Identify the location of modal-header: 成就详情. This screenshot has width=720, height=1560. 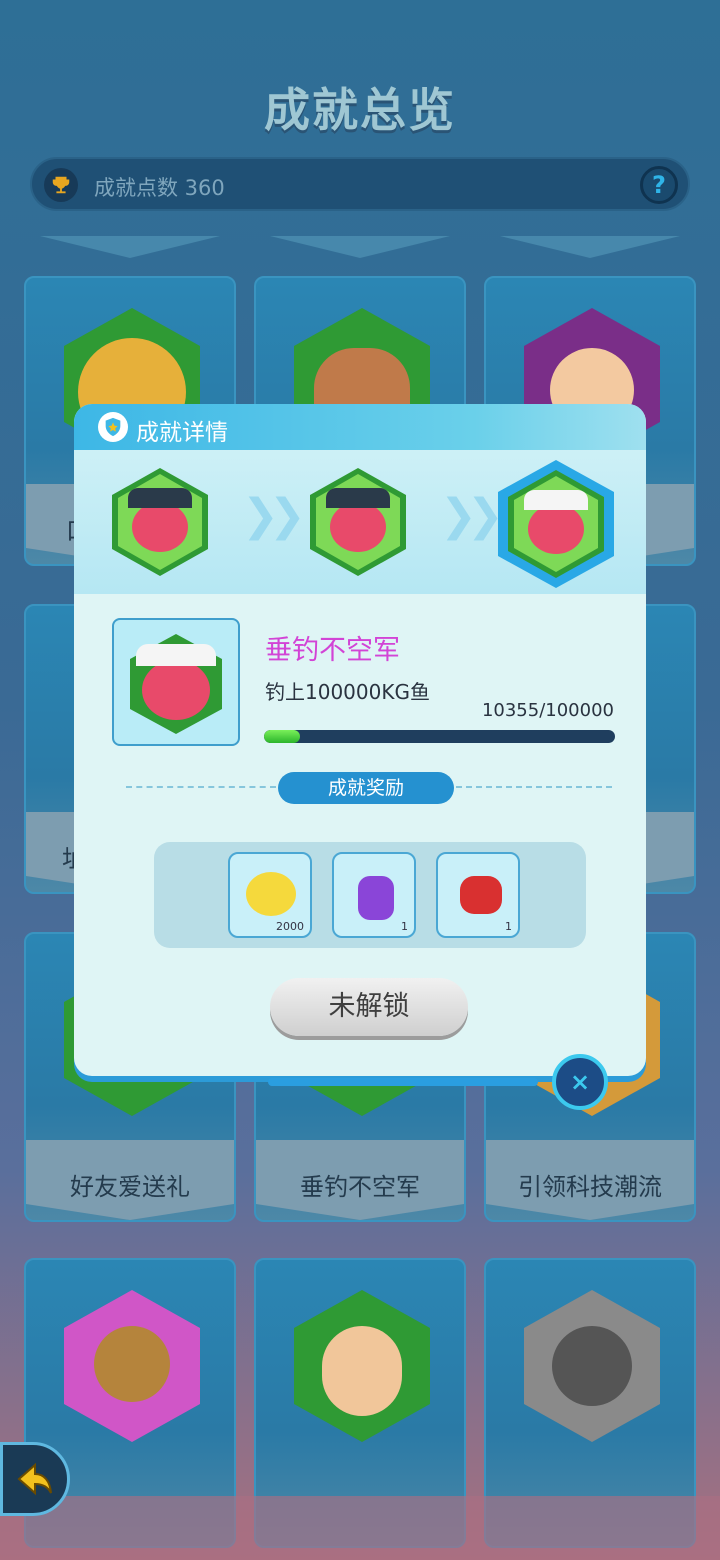
(360, 427).